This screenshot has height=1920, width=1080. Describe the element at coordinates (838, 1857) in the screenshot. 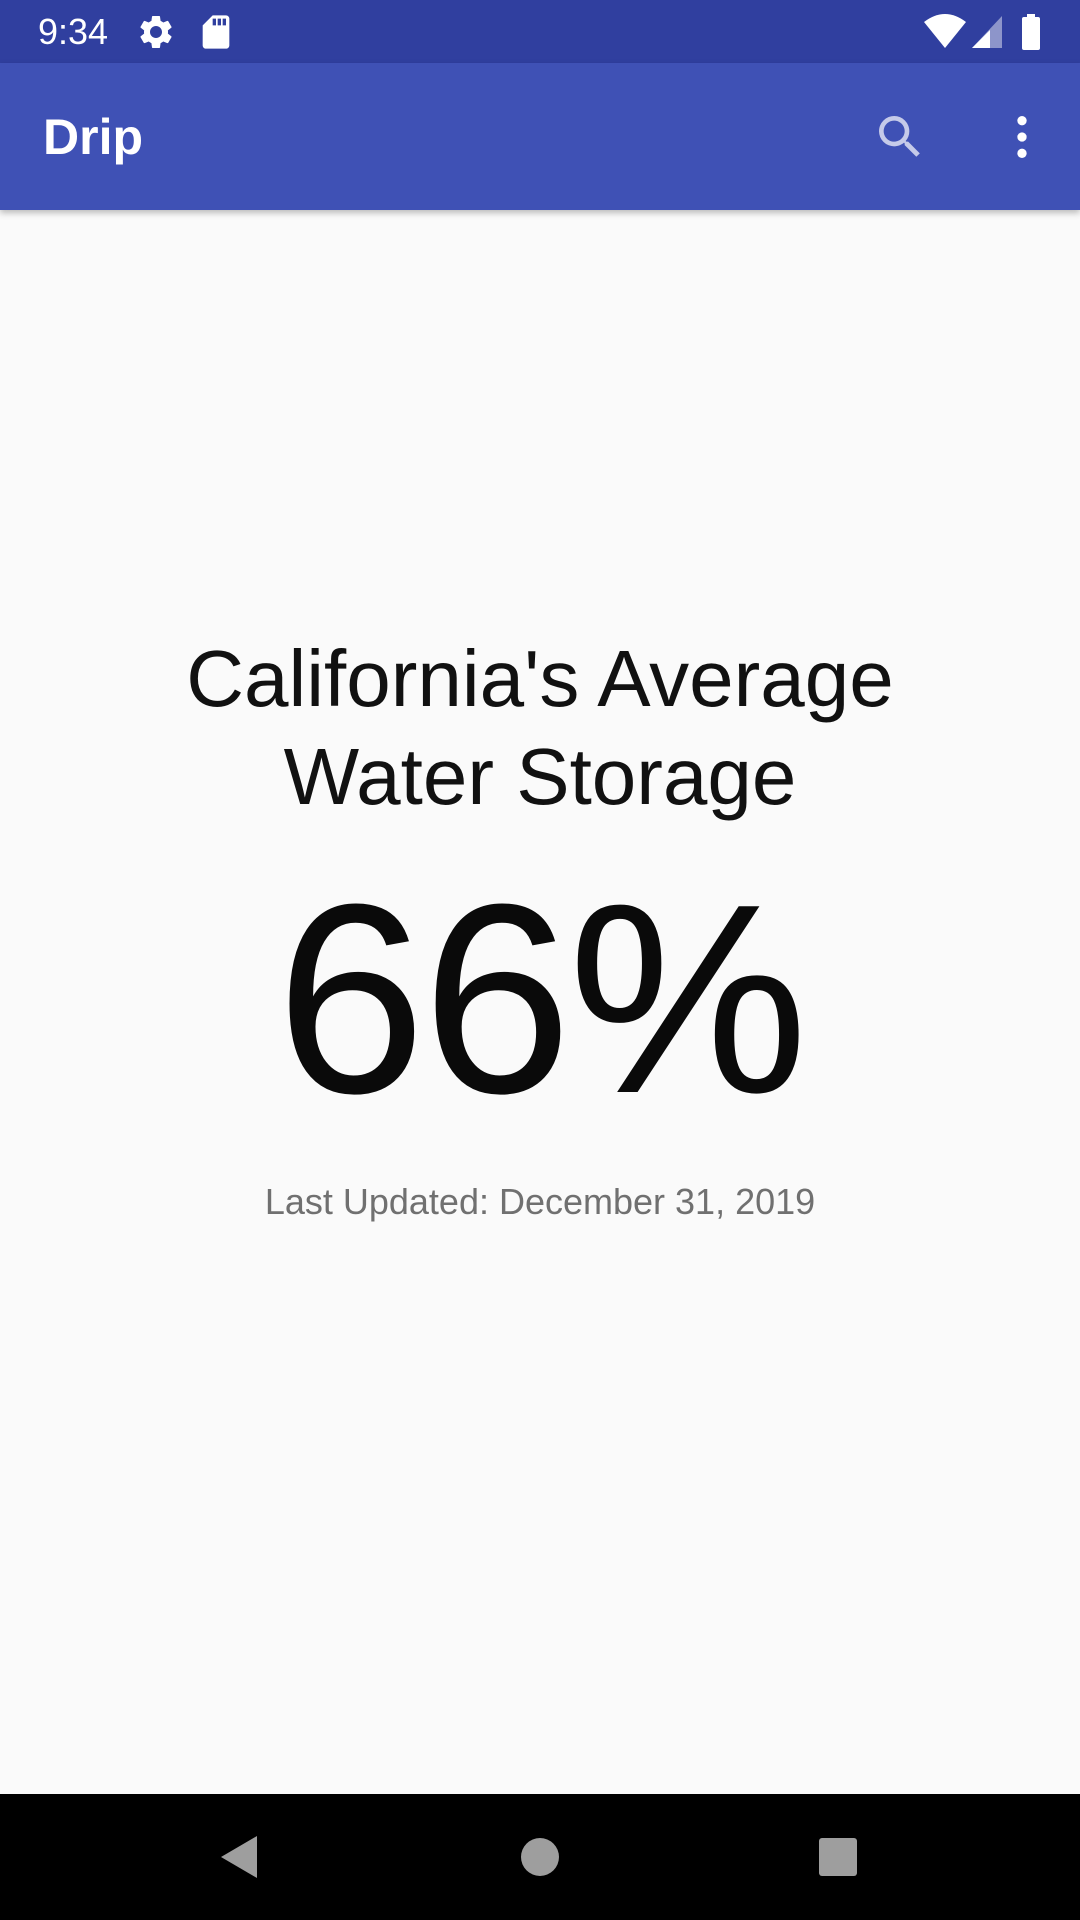

I see `recents-icon` at that location.